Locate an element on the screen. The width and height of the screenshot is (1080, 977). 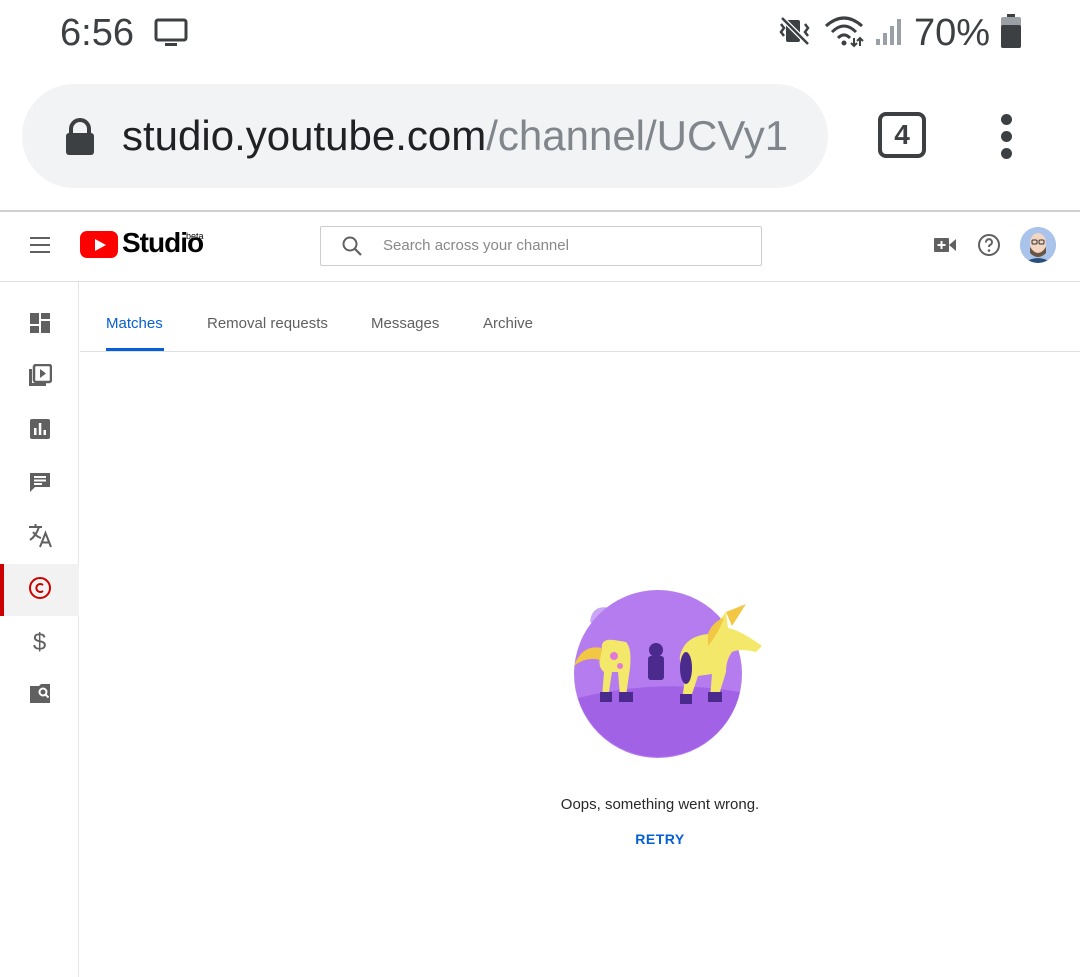
battery-icon is located at coordinates (1011, 33).